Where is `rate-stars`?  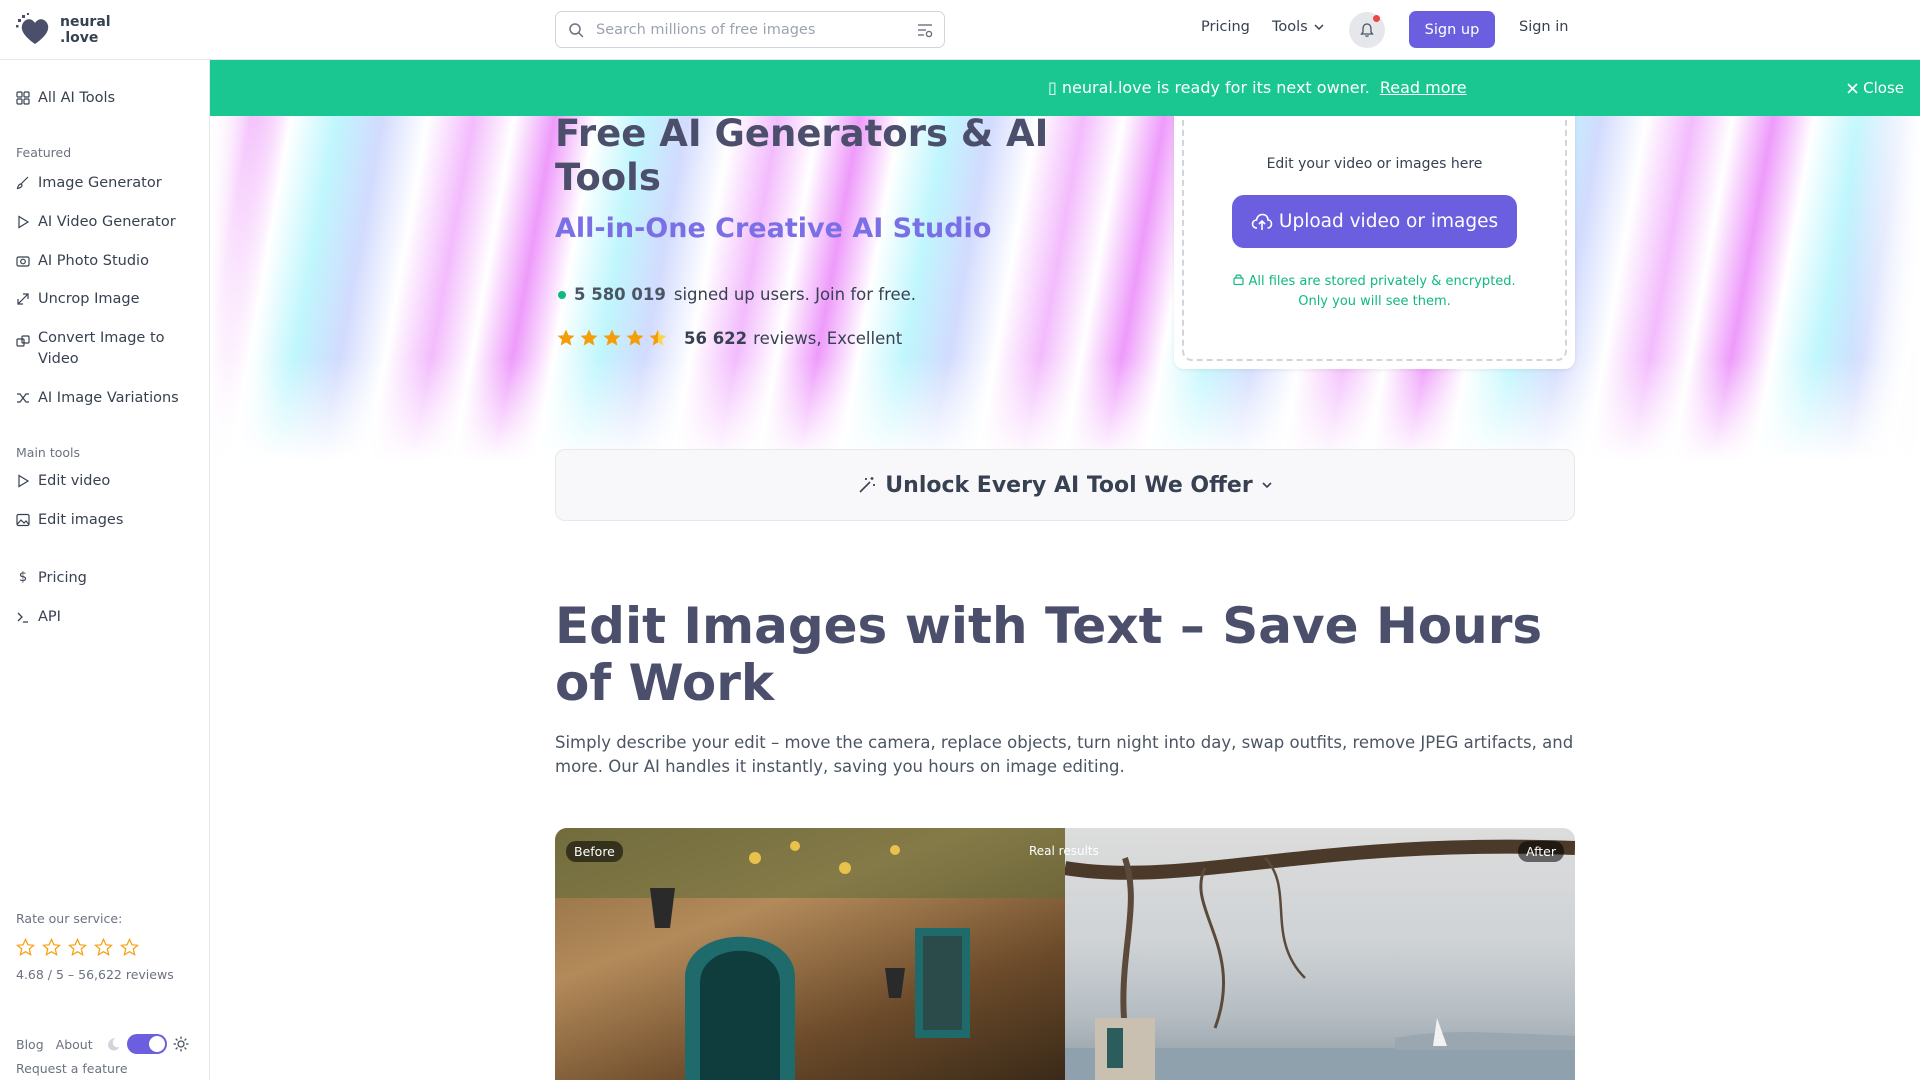
rate-stars is located at coordinates (77, 947).